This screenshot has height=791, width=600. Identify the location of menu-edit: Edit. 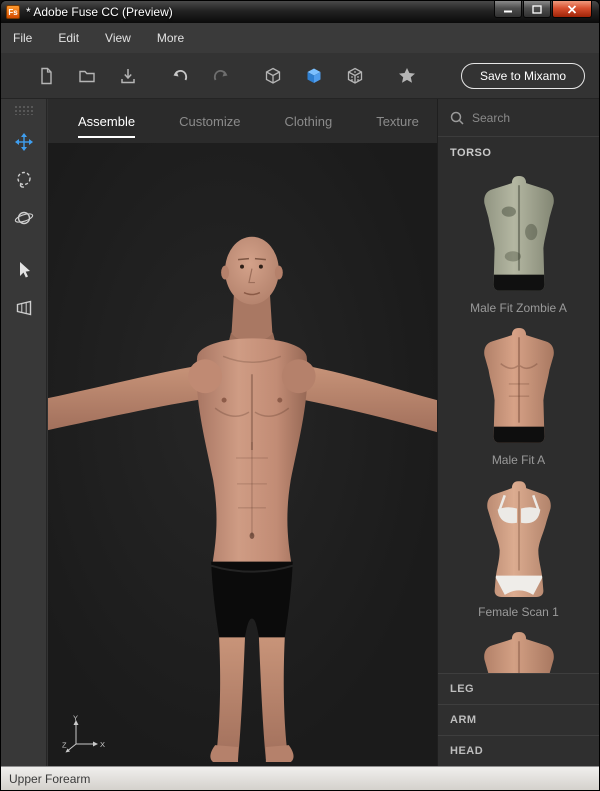
(68, 38).